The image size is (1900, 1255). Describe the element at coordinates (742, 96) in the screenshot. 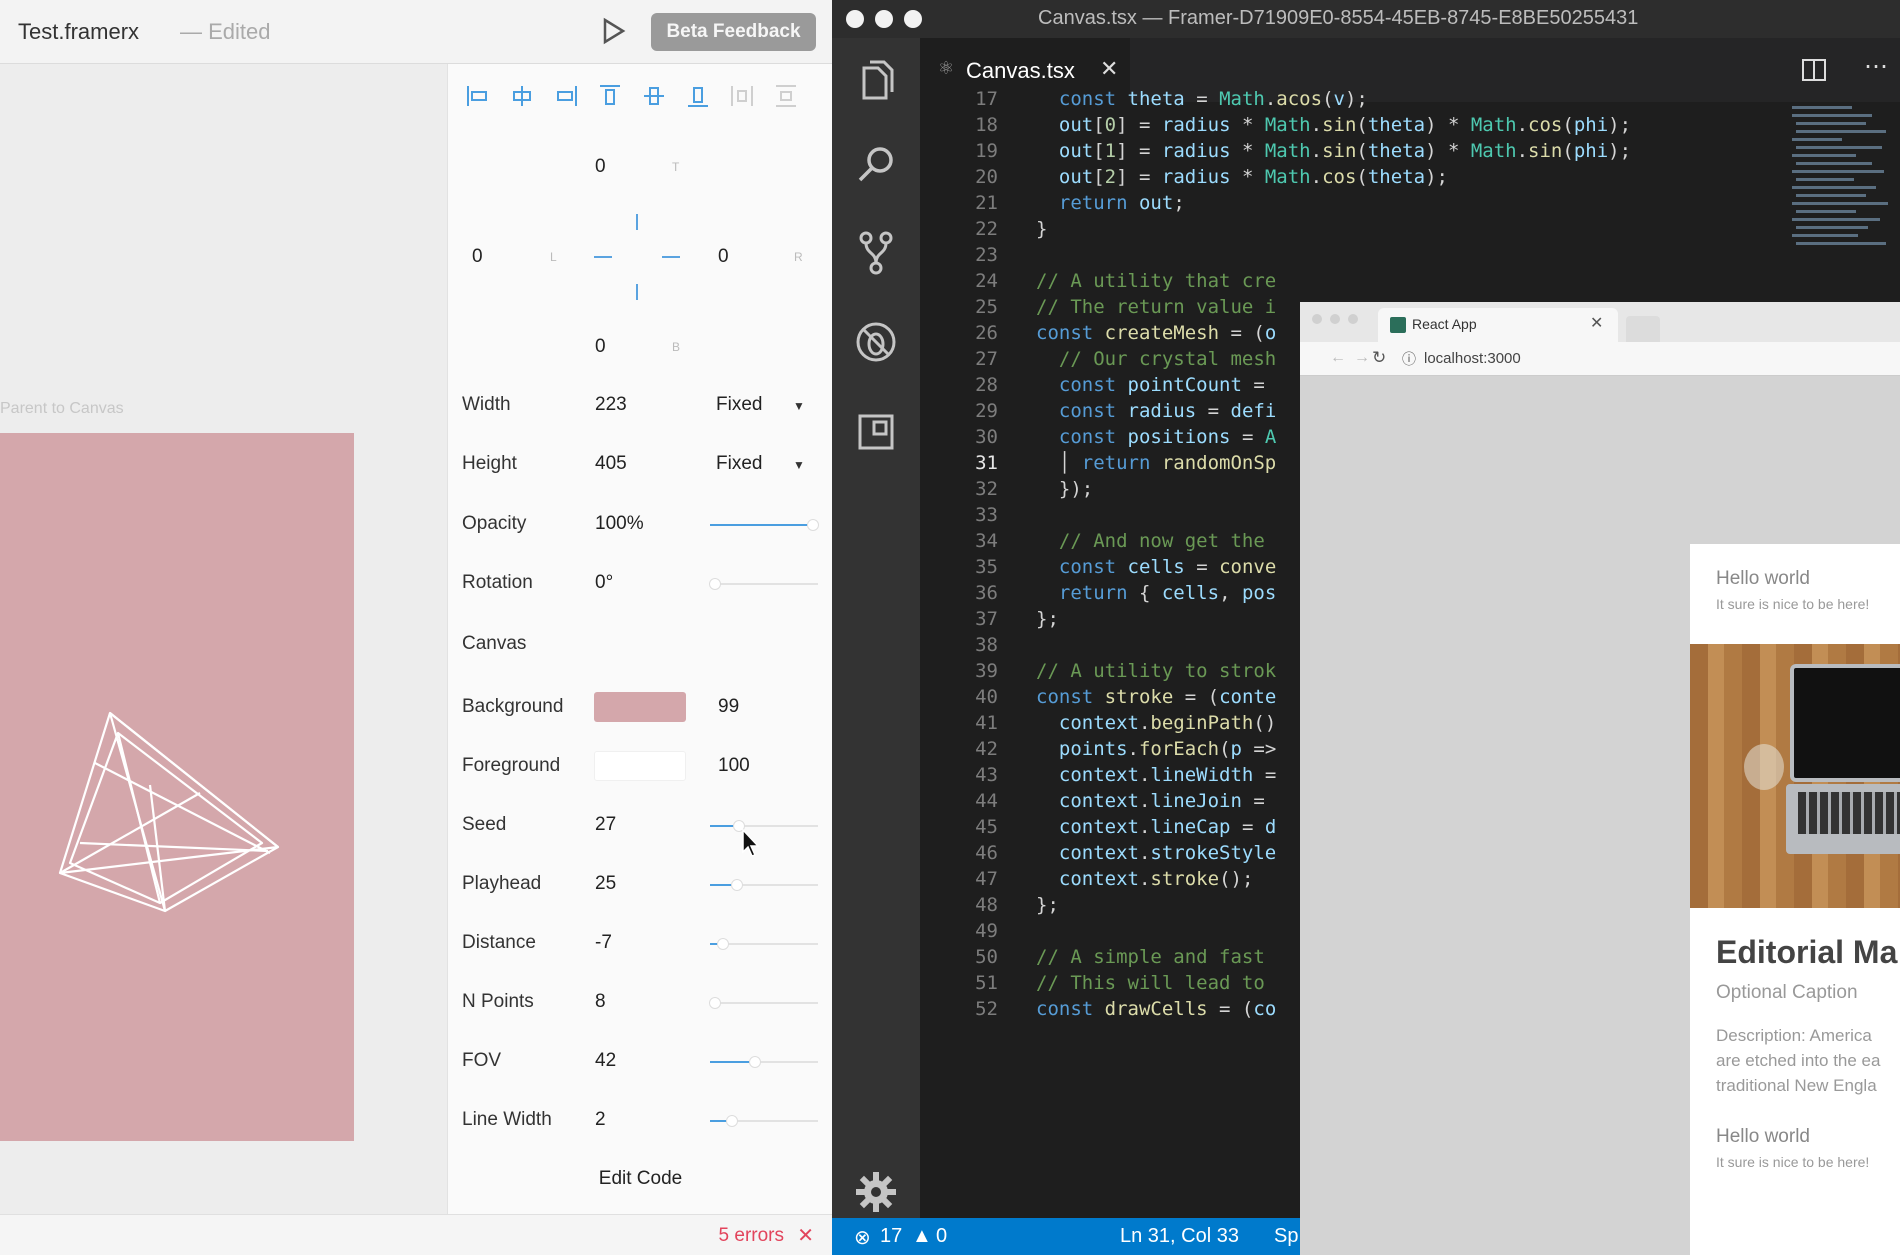

I see `distribute-horizontal-icon` at that location.